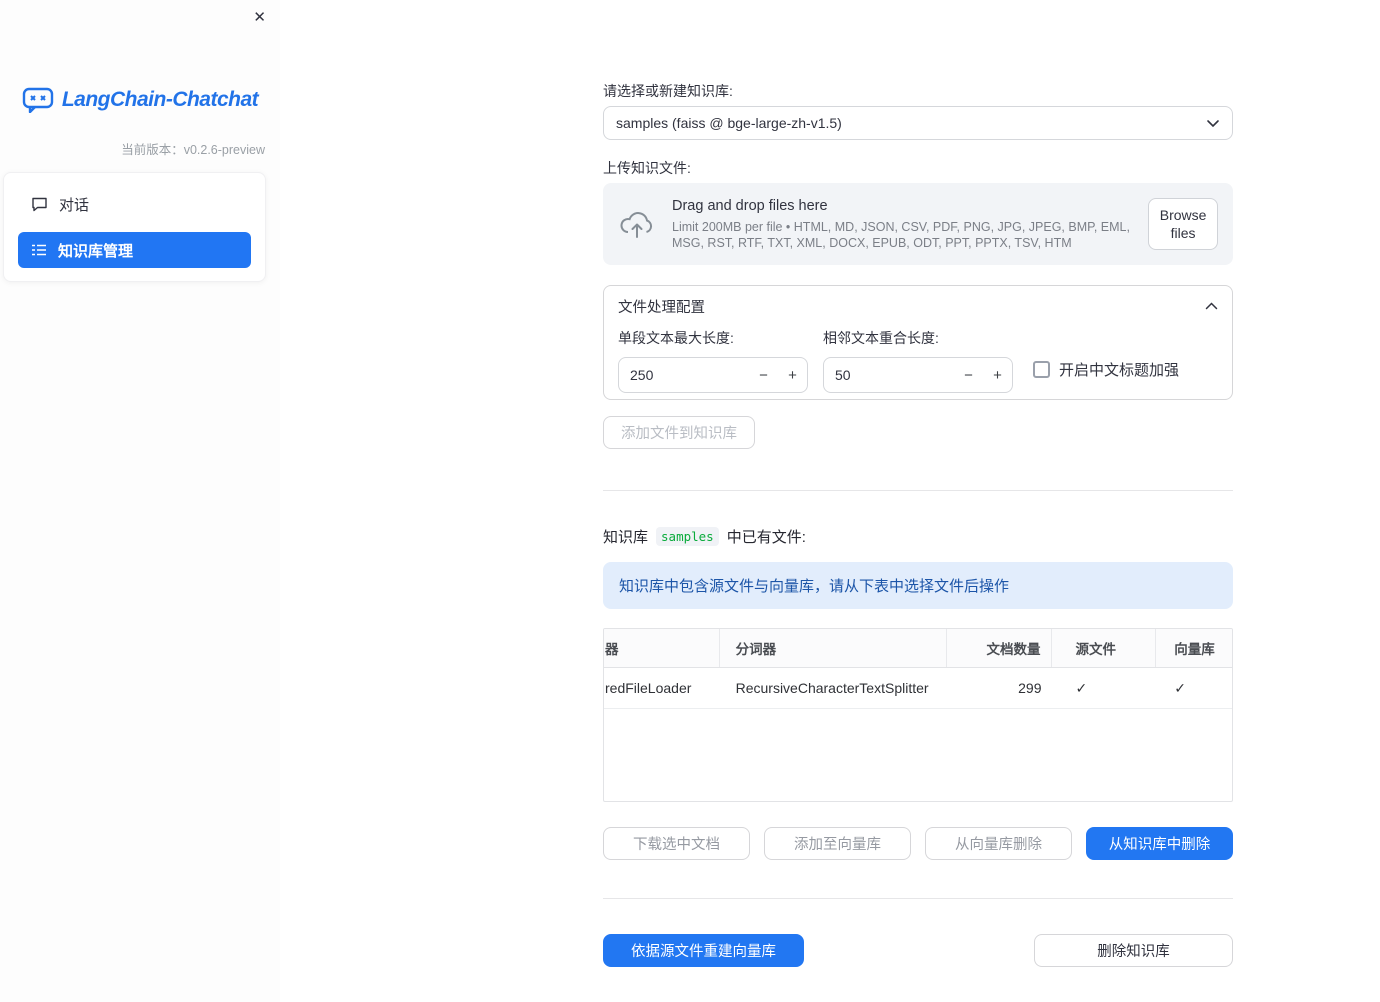  What do you see at coordinates (39, 250) in the screenshot?
I see `list-icon` at bounding box center [39, 250].